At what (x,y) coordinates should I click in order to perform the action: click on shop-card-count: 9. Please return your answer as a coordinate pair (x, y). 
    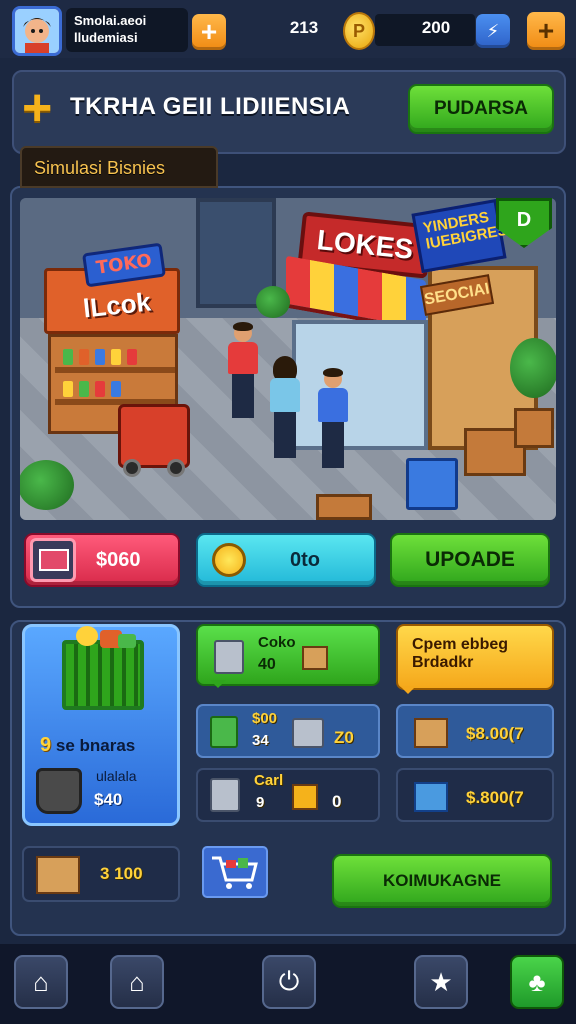
    Looking at the image, I should click on (46, 745).